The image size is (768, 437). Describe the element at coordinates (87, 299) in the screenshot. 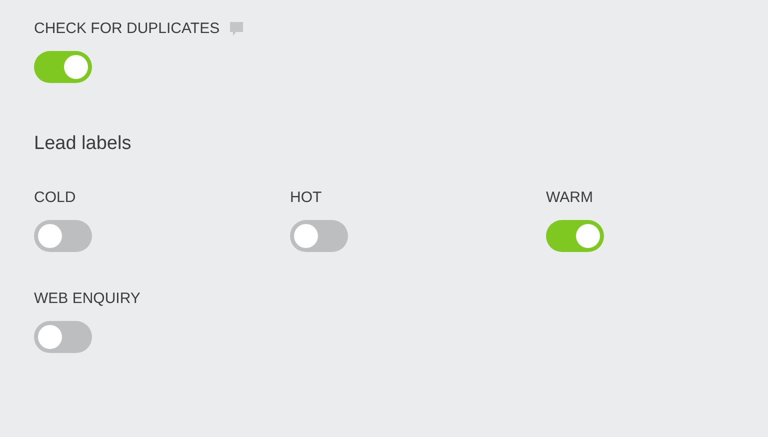

I see `setting-label: WEB ENQUIRY` at that location.